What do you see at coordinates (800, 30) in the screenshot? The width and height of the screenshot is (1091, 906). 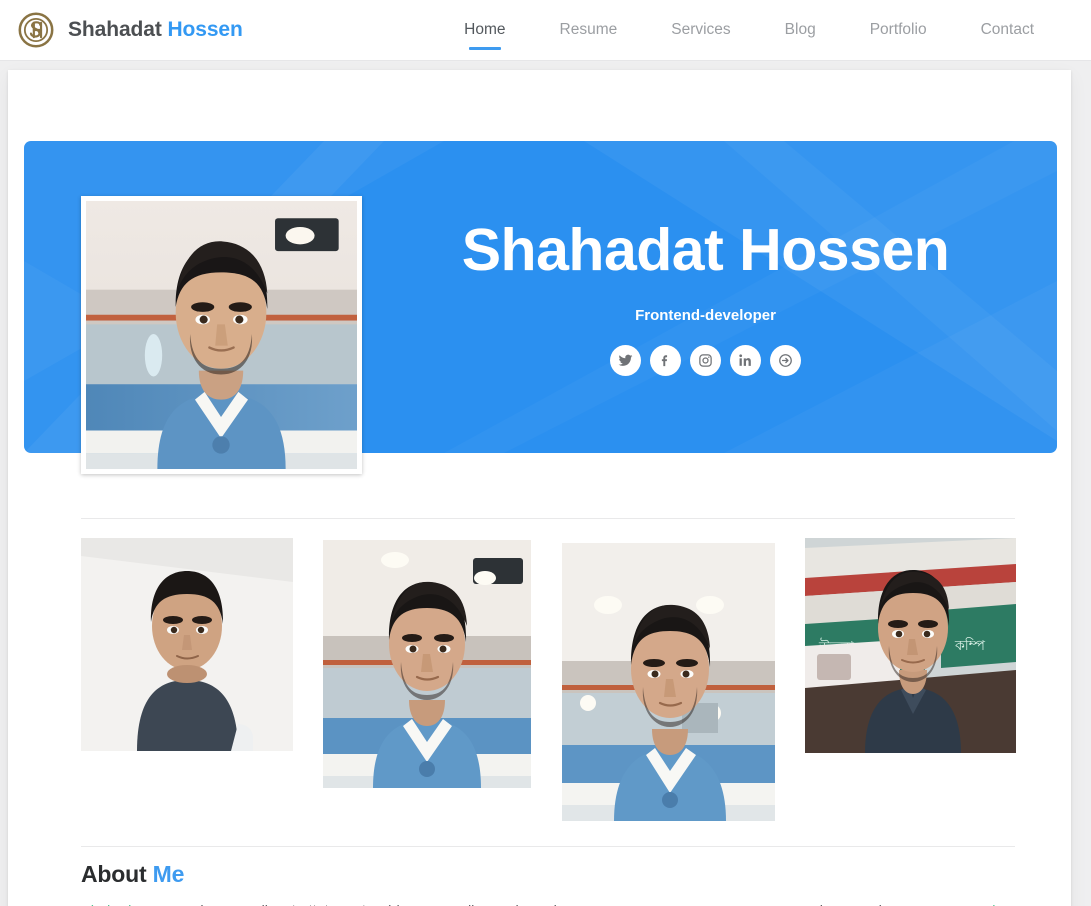 I see `nav-item-blog: Blog` at bounding box center [800, 30].